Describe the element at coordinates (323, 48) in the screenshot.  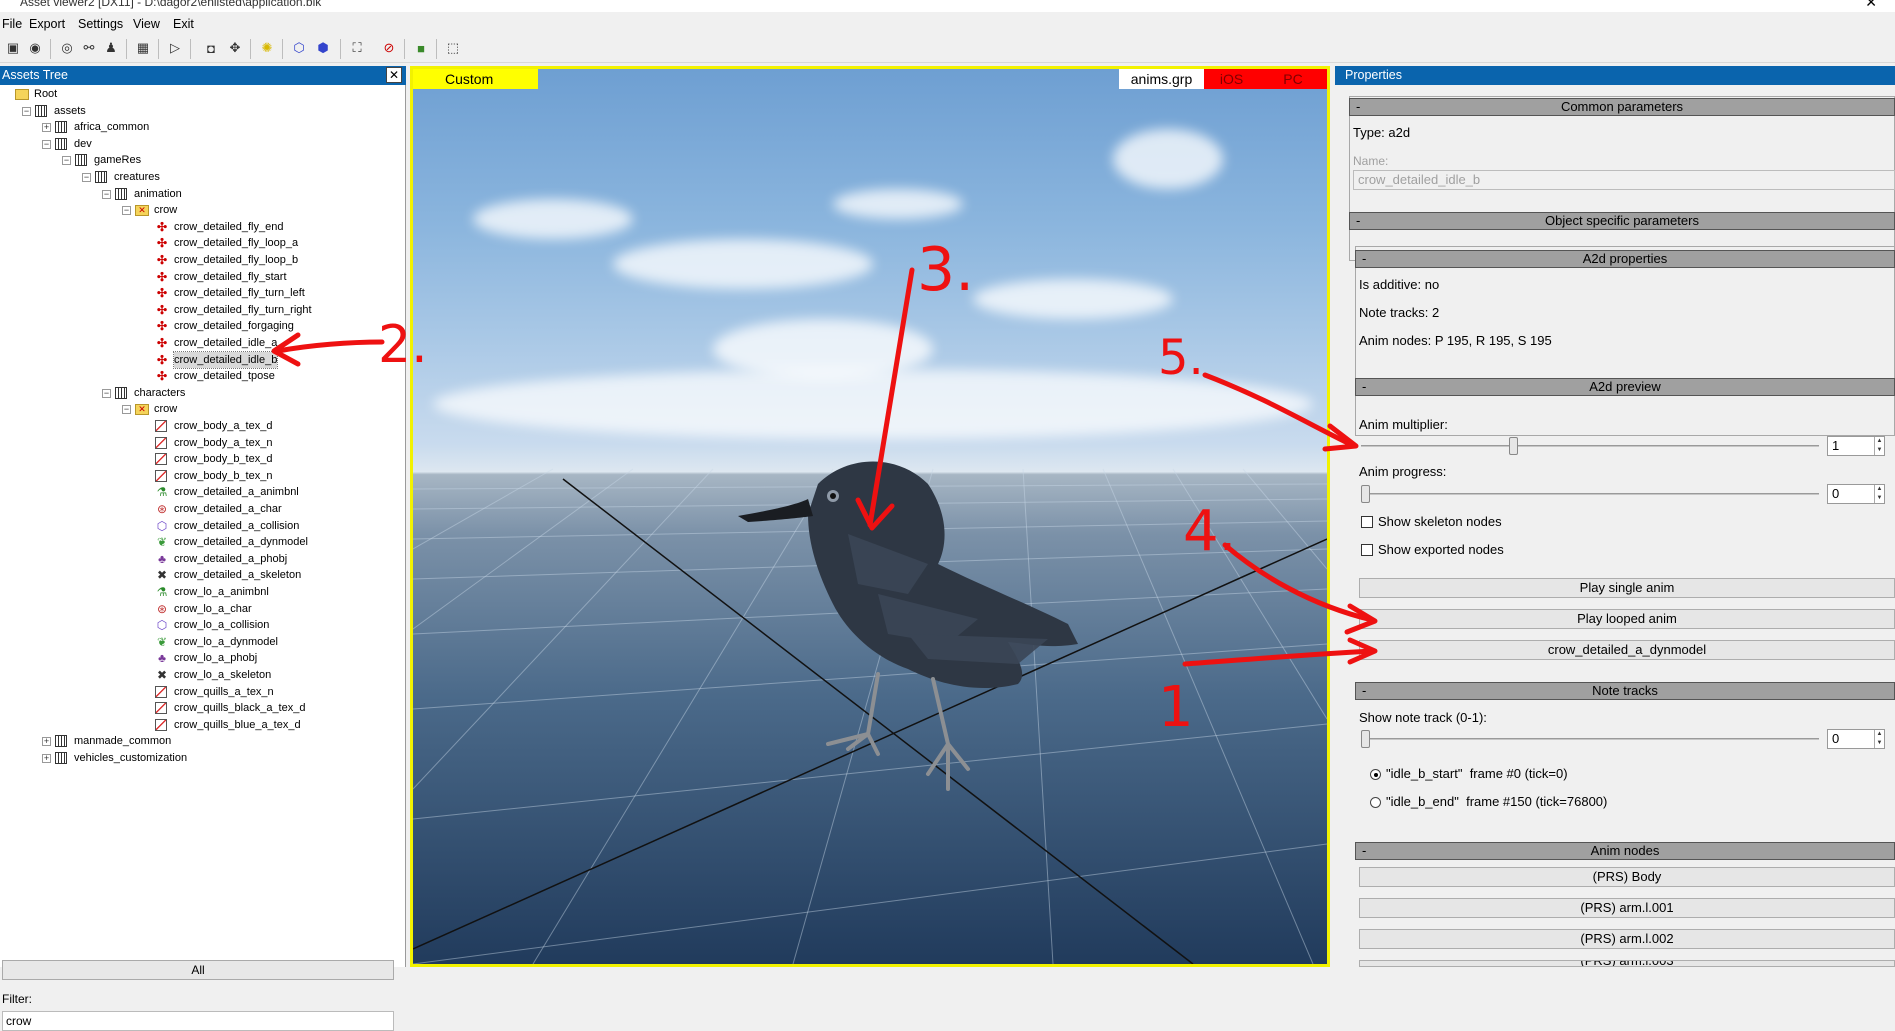
I see `cube-solid-icon: ⬢` at that location.